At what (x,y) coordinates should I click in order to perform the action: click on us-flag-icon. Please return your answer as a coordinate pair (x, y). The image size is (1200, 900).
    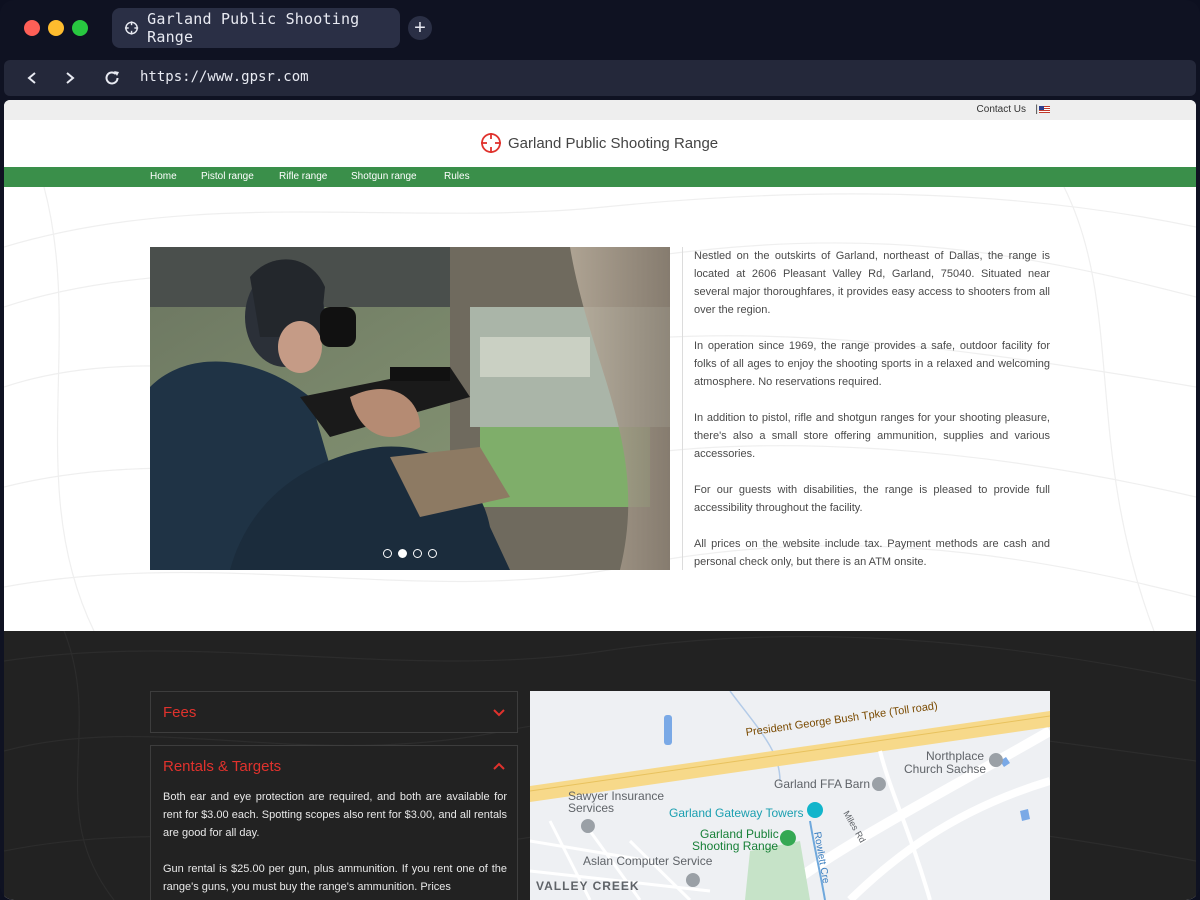
    Looking at the image, I should click on (1044, 109).